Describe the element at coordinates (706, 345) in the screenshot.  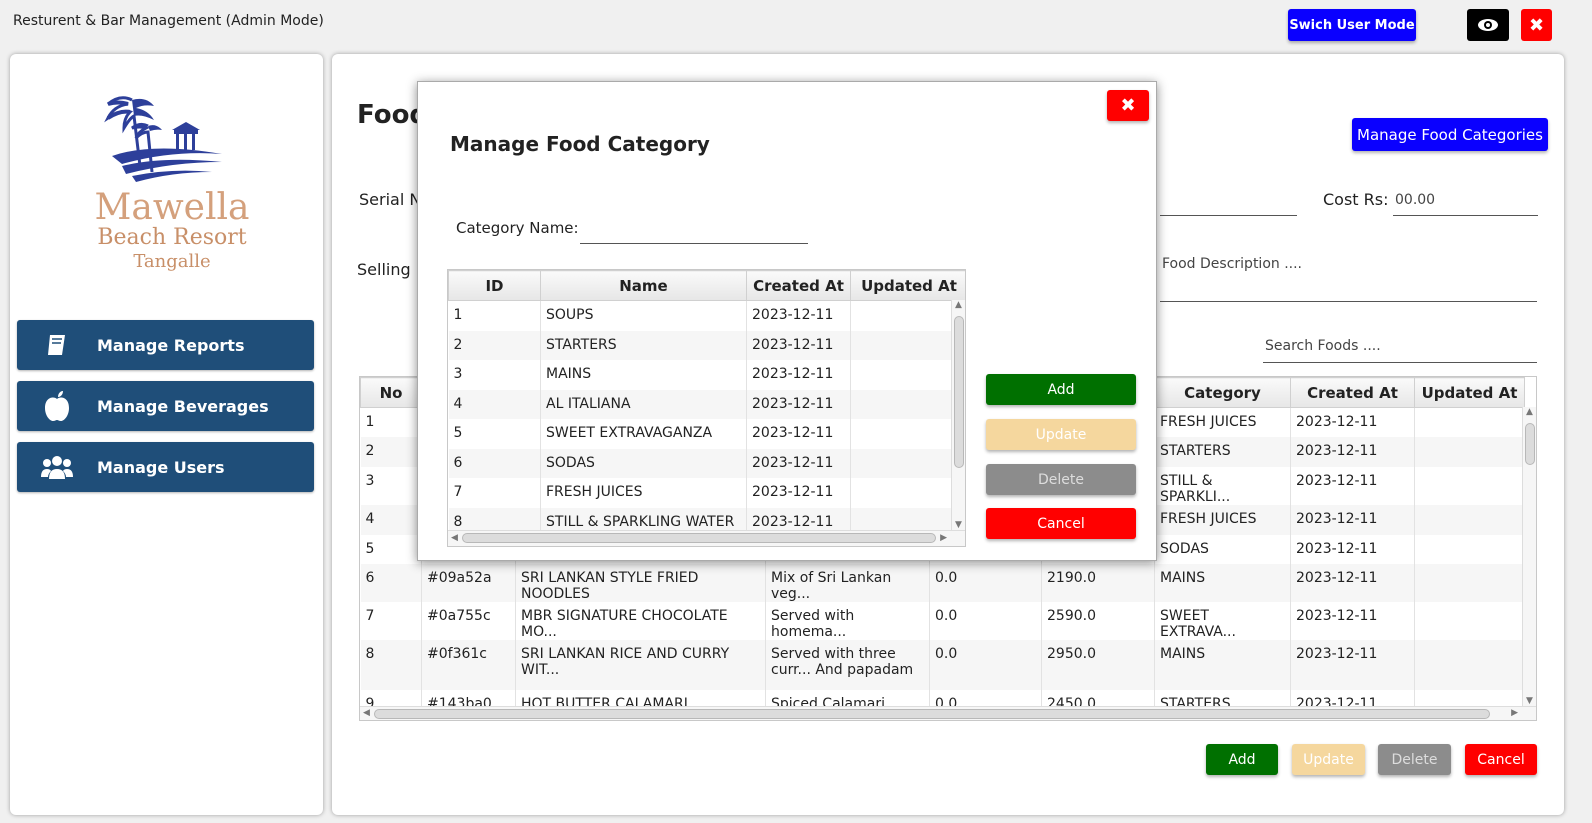
I see `table-row: 2 STARTERS 2023-12-11` at that location.